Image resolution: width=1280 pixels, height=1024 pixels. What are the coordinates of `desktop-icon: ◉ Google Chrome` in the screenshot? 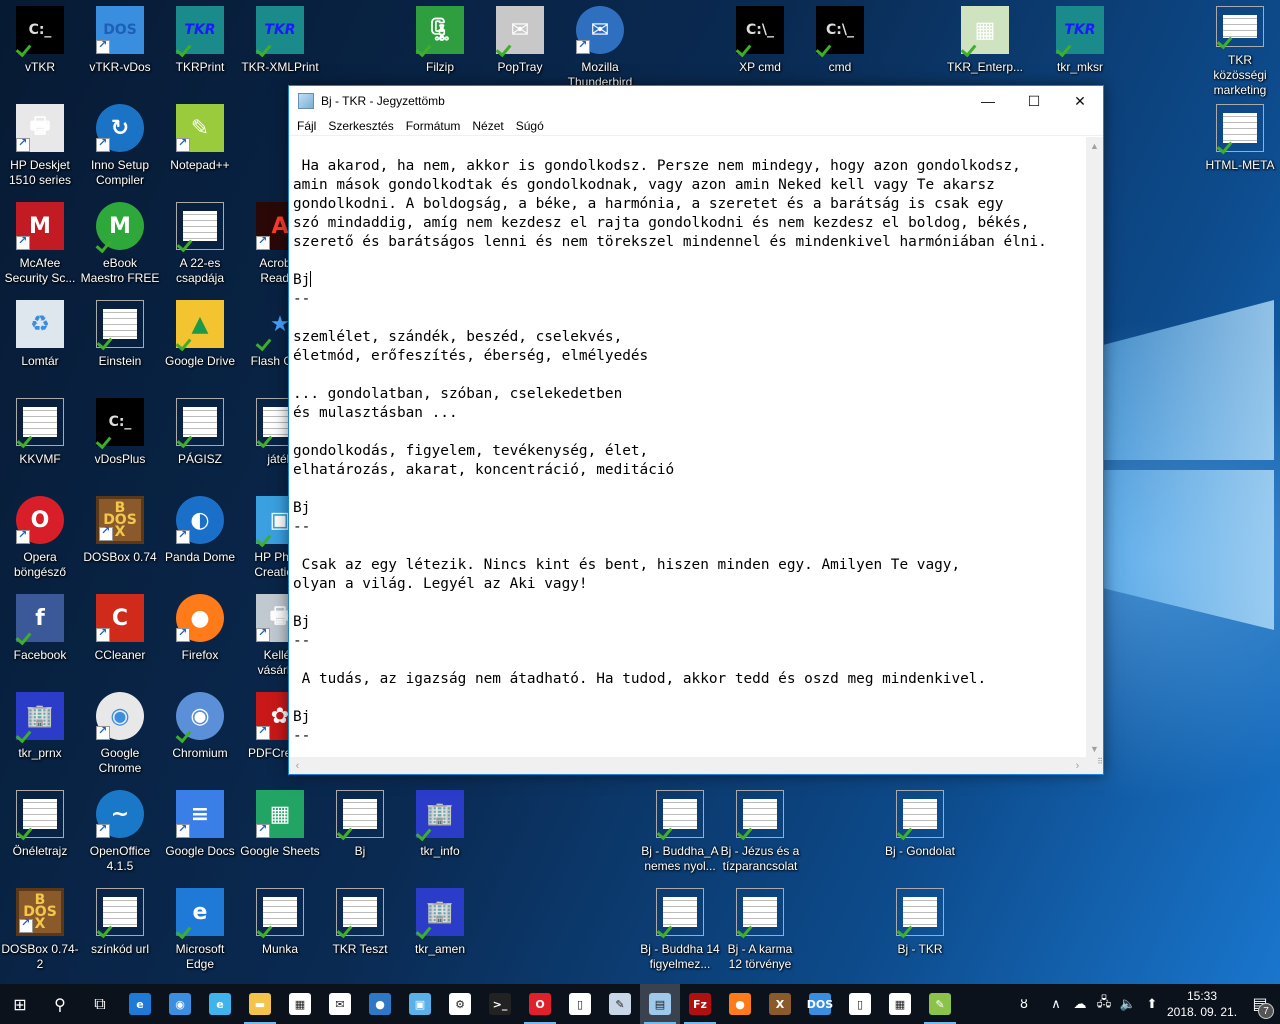 It's located at (120, 738).